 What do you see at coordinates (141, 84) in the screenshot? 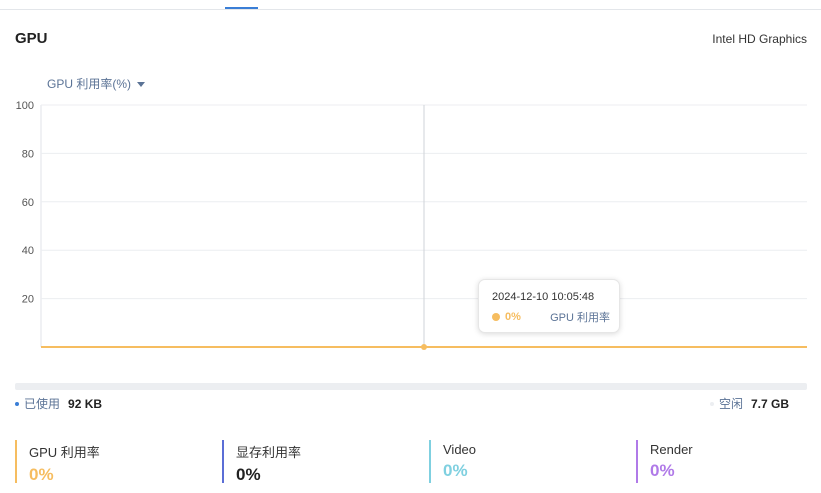
I see `caret-down-icon` at bounding box center [141, 84].